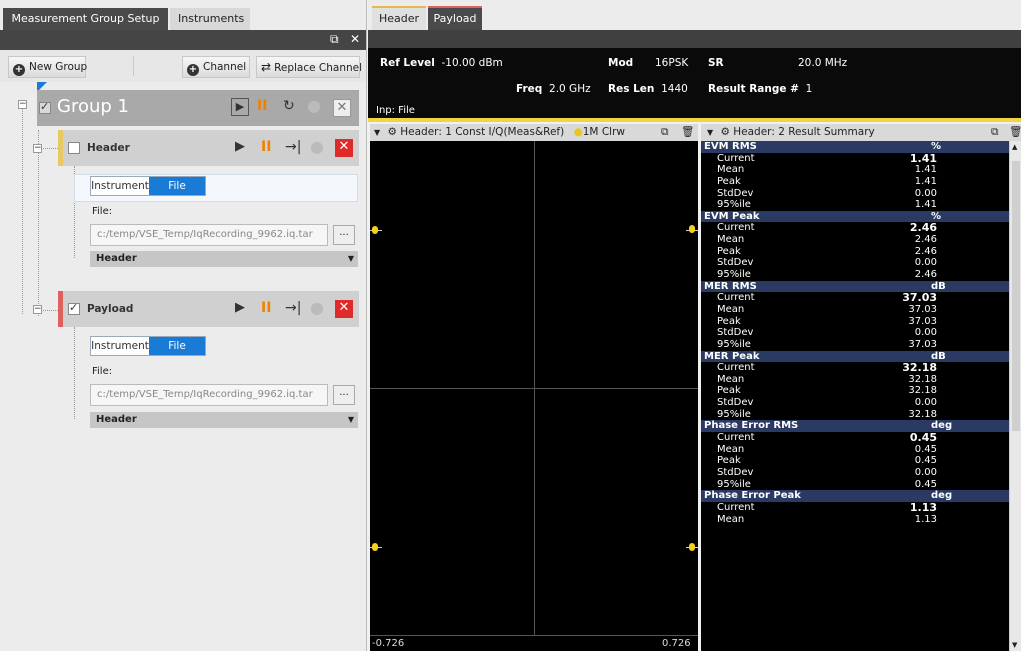 Image resolution: width=1021 pixels, height=651 pixels. Describe the element at coordinates (216, 67) in the screenshot. I see `add-channel-button: + Channel` at that location.